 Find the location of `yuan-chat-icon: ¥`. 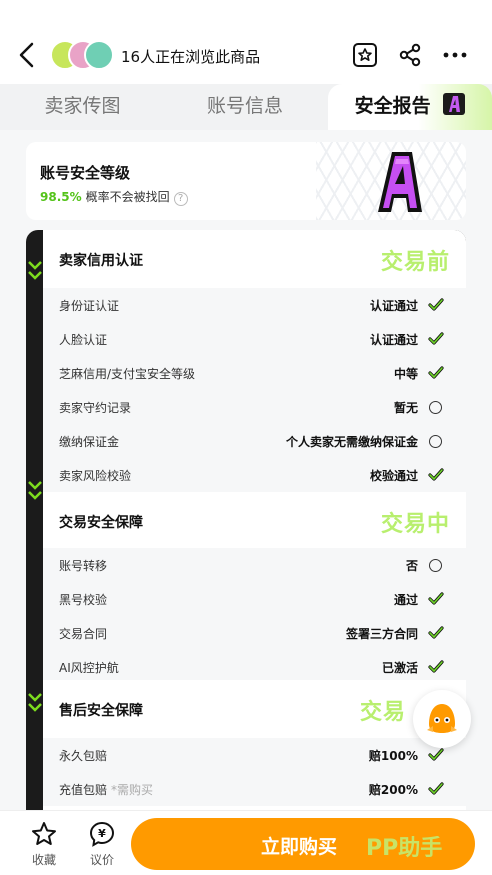

yuan-chat-icon: ¥ is located at coordinates (102, 834).